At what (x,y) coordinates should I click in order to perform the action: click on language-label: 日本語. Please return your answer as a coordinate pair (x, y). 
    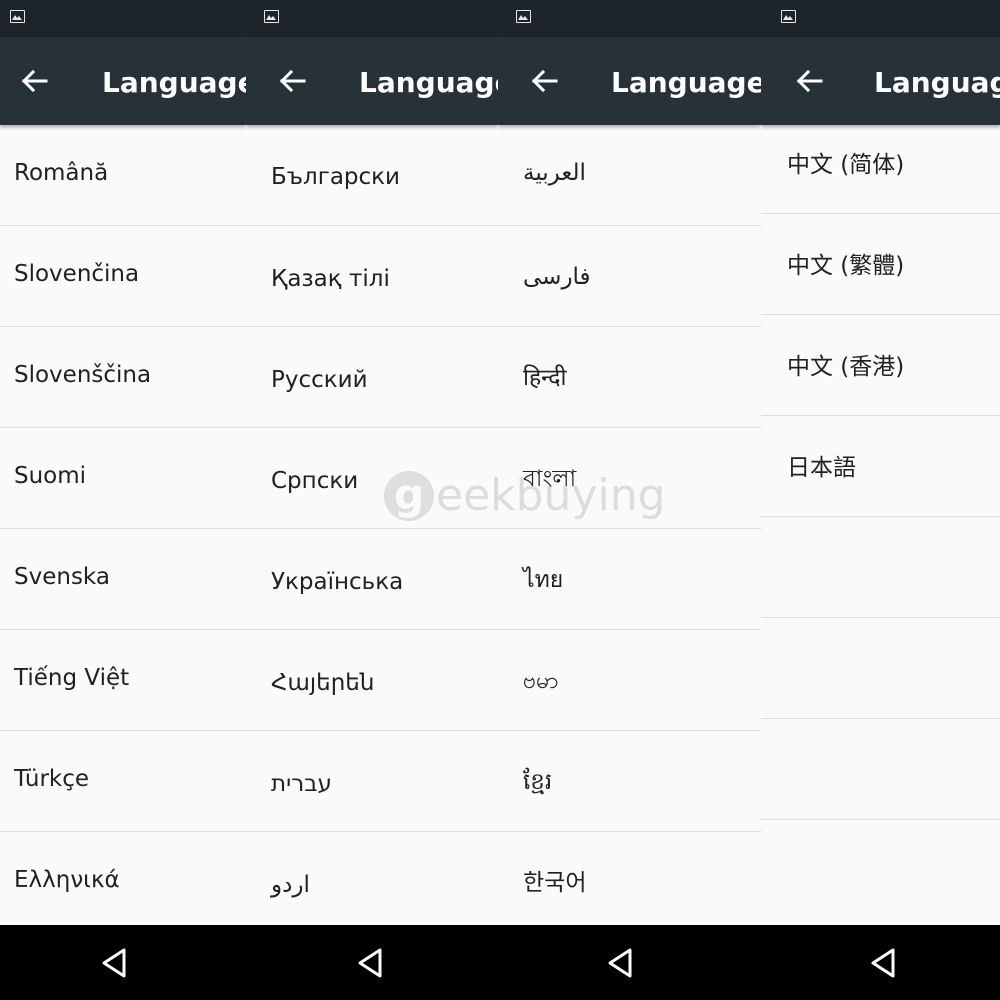
    Looking at the image, I should click on (821, 468).